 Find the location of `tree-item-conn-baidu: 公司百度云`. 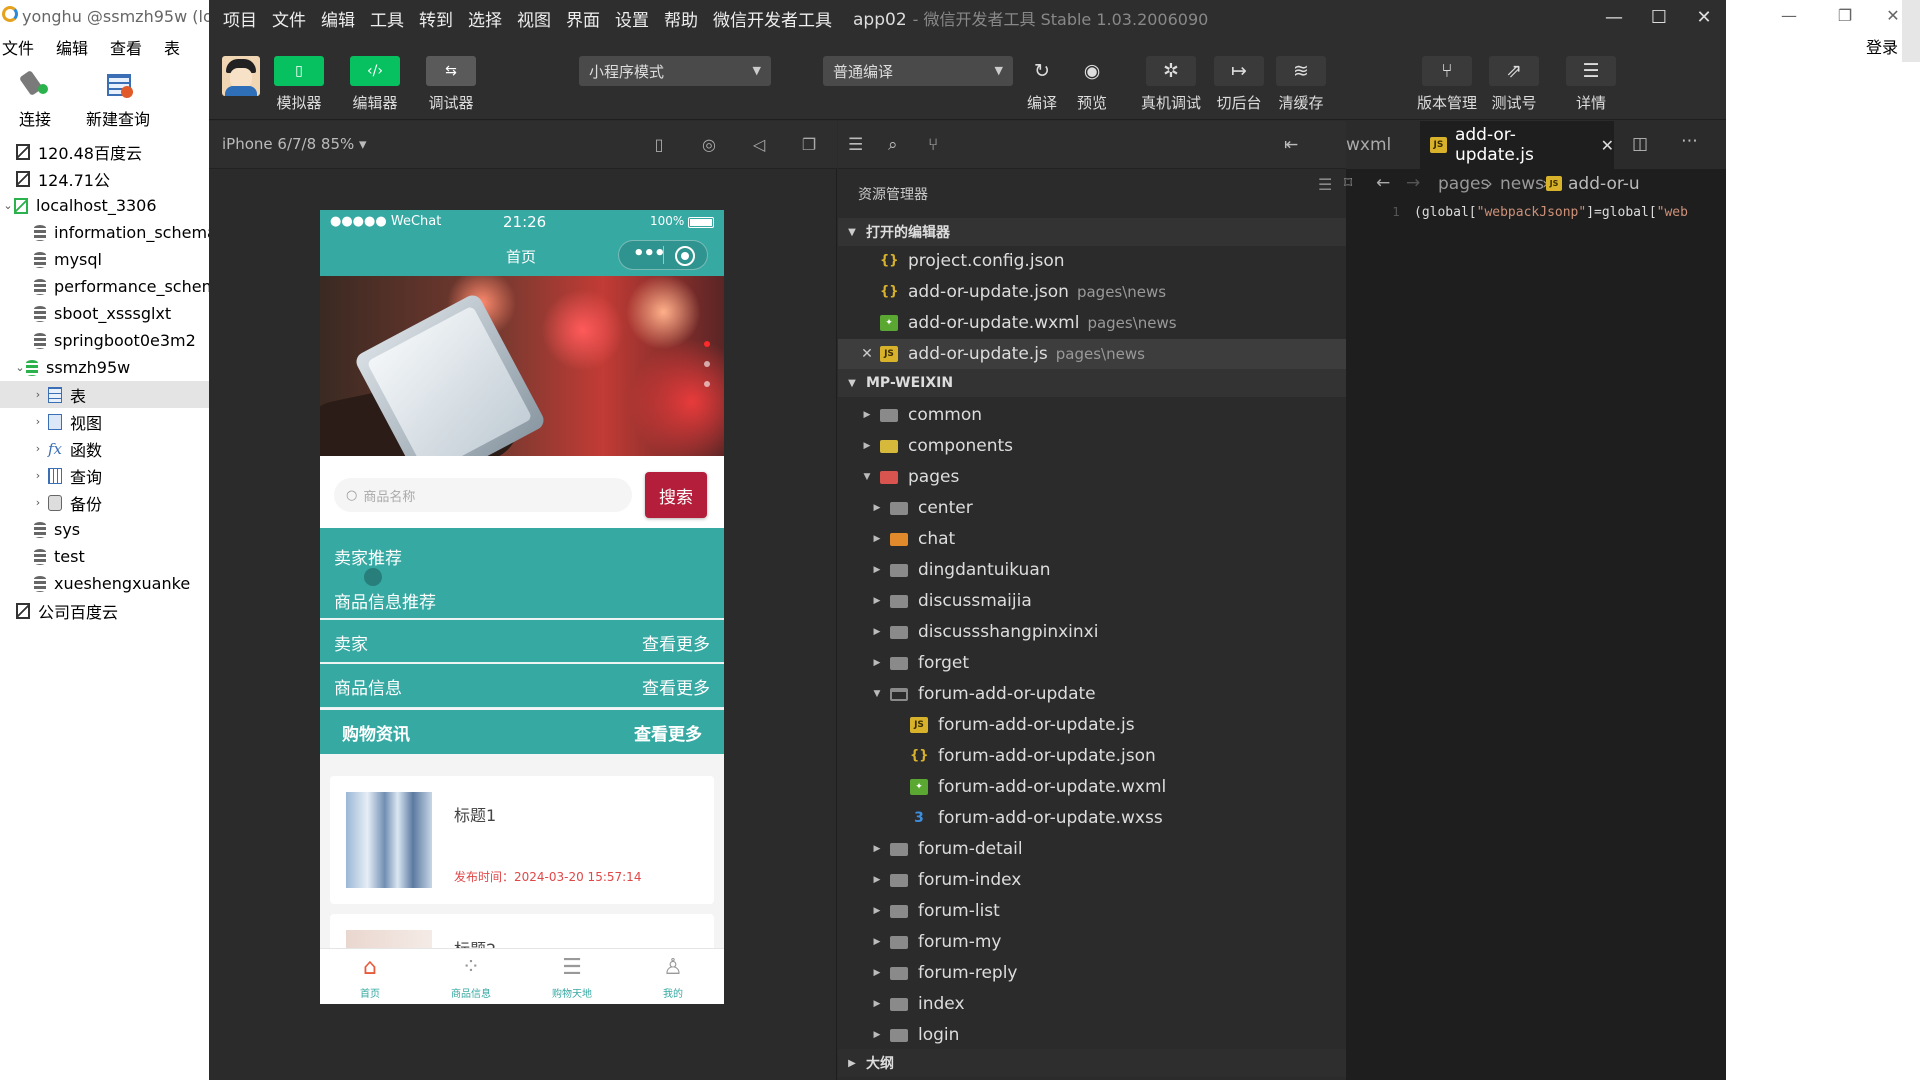

tree-item-conn-baidu: 公司百度云 is located at coordinates (105, 610).